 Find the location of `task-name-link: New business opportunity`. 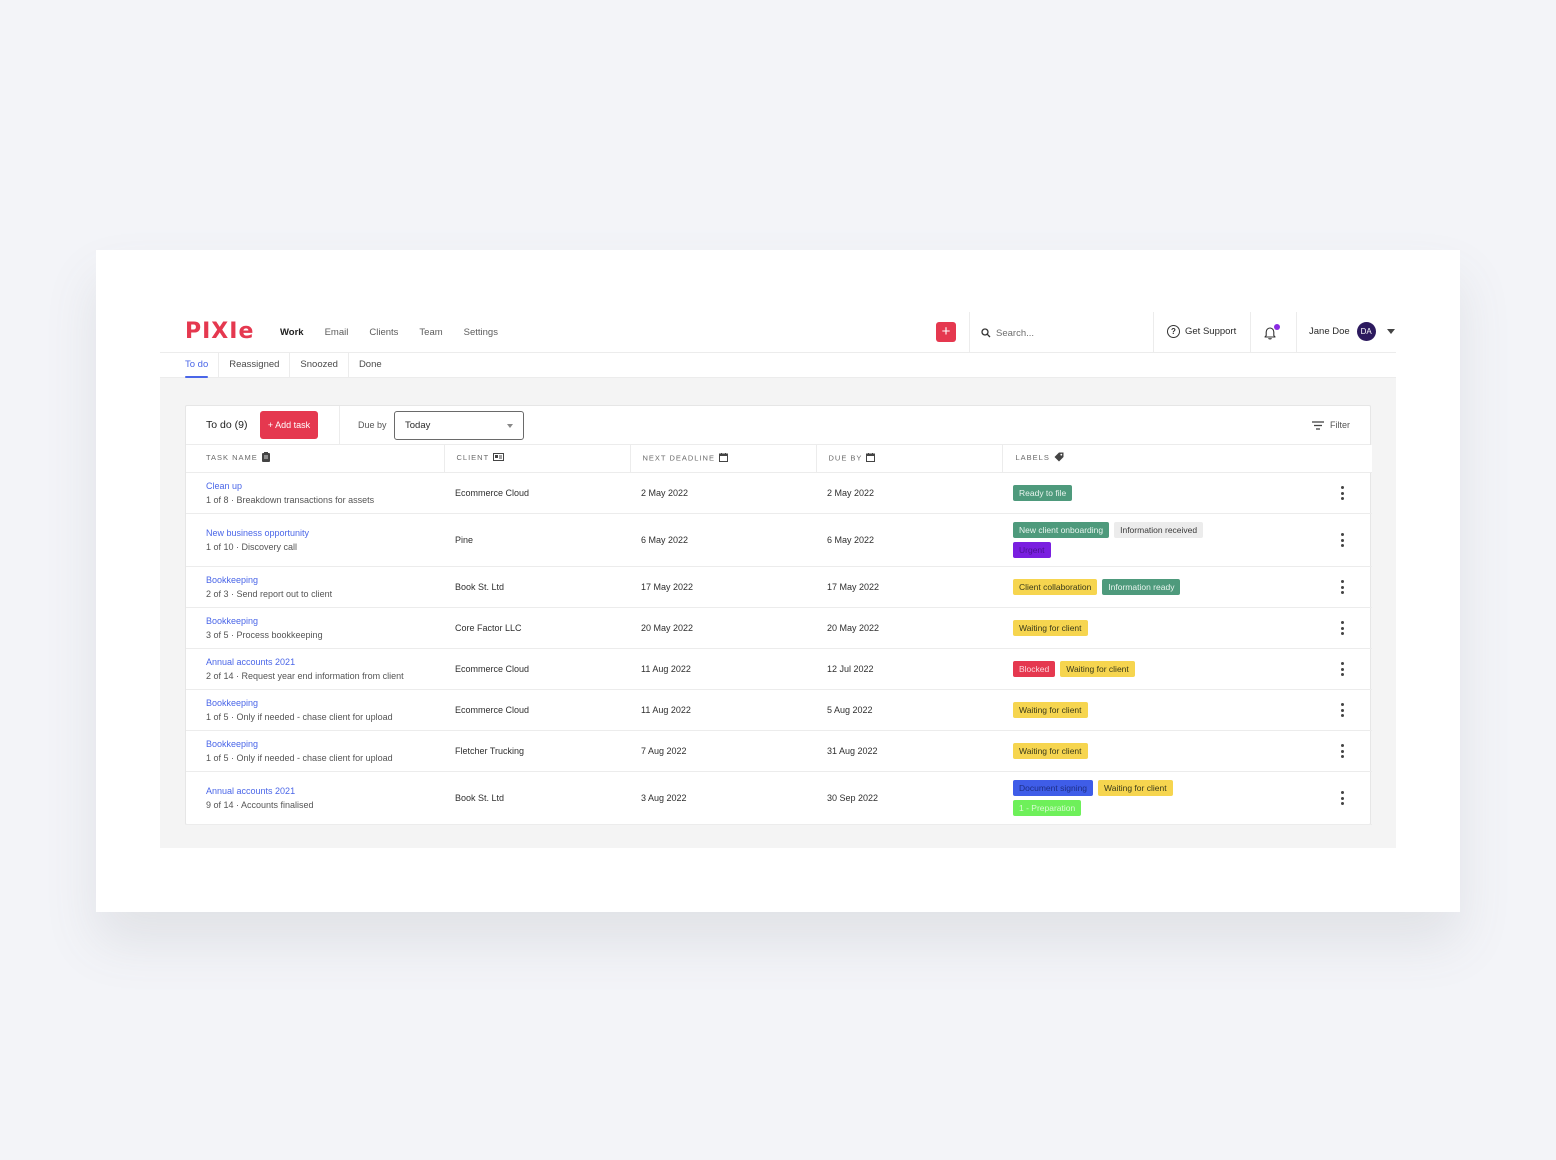

task-name-link: New business opportunity is located at coordinates (325, 533).